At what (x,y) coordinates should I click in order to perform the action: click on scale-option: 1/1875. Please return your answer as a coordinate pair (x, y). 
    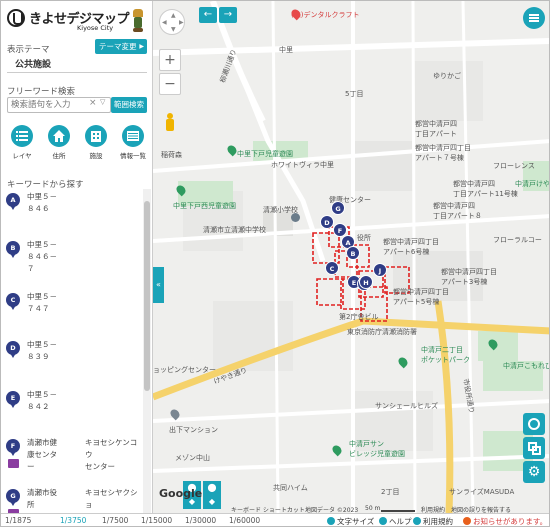
    Looking at the image, I should click on (18, 520).